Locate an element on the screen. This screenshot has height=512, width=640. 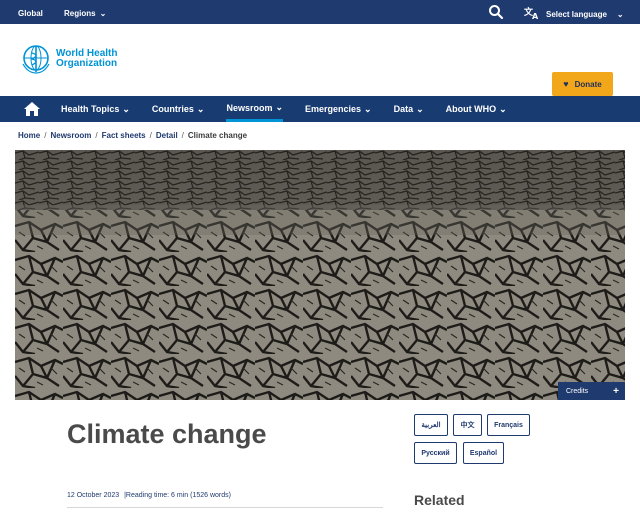
heart-icon: ♥ is located at coordinates (566, 84).